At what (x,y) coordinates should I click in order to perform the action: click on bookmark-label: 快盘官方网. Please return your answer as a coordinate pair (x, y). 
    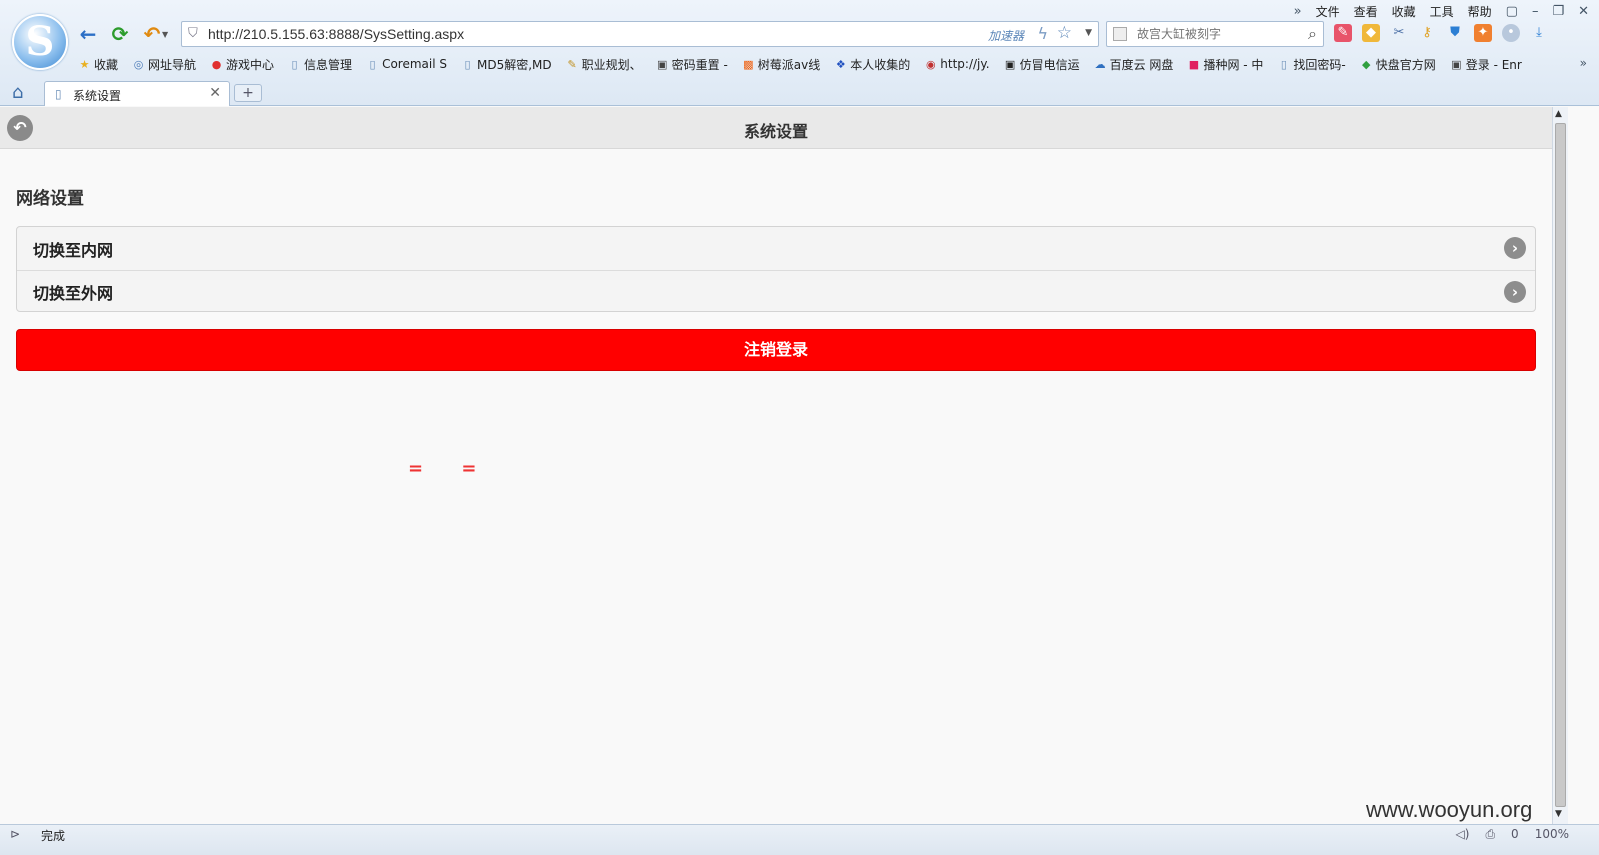
    Looking at the image, I should click on (1405, 64).